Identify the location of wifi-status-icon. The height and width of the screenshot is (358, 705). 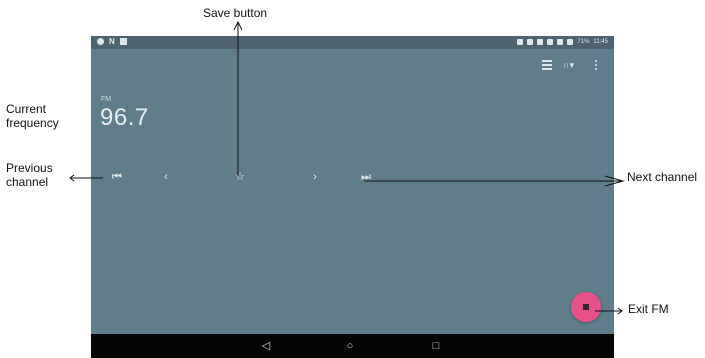
(550, 42).